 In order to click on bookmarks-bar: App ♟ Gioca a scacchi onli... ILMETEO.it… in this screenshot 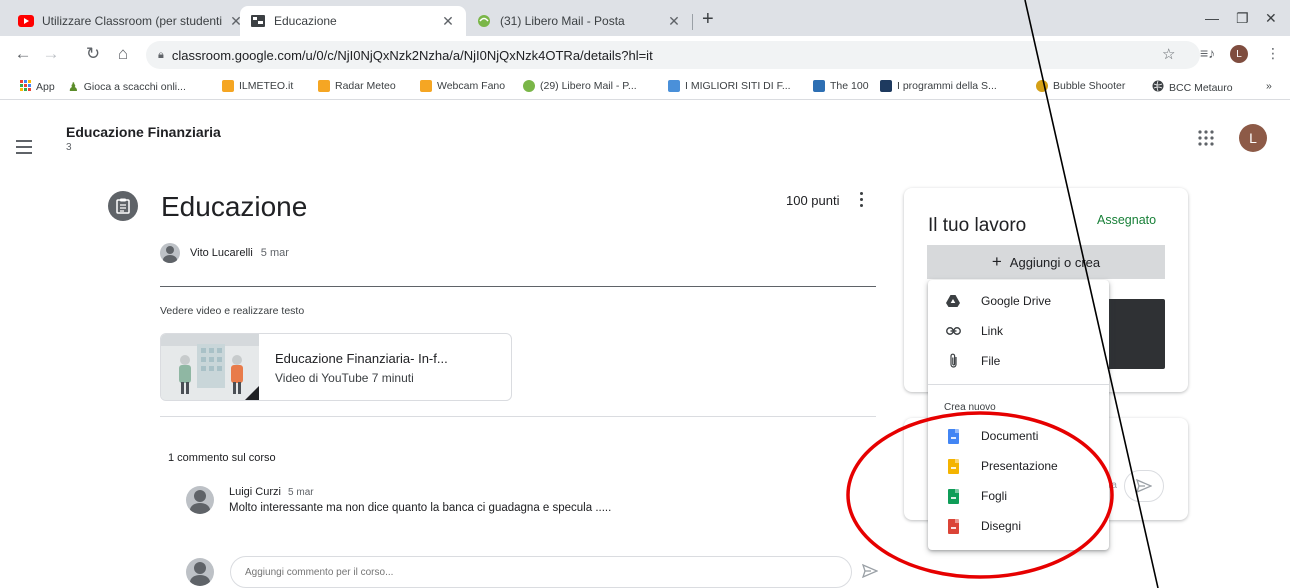, I will do `click(645, 87)`.